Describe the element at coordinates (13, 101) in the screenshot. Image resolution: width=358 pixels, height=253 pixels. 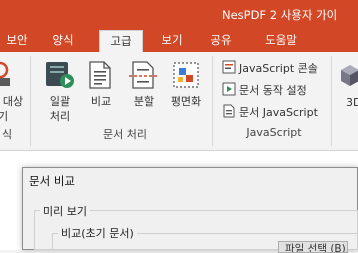
I see `partial-button-line1: 대상` at that location.